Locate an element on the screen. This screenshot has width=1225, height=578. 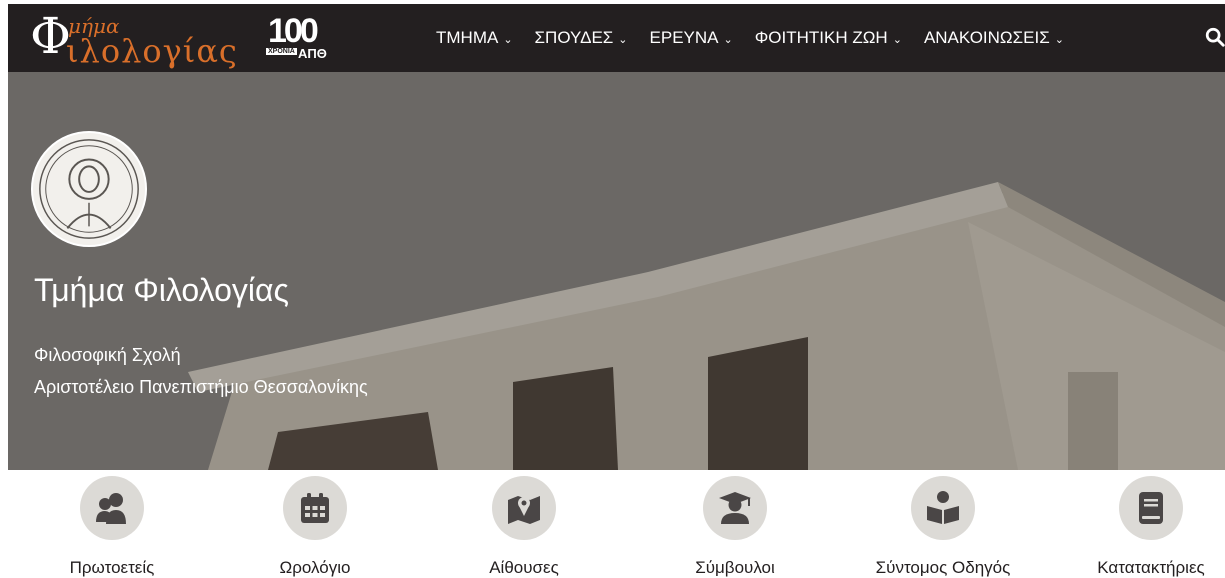
users-icon is located at coordinates (112, 508).